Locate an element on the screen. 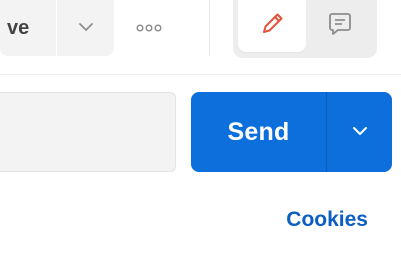 The image size is (401, 271). send-button-group: Send is located at coordinates (291, 132).